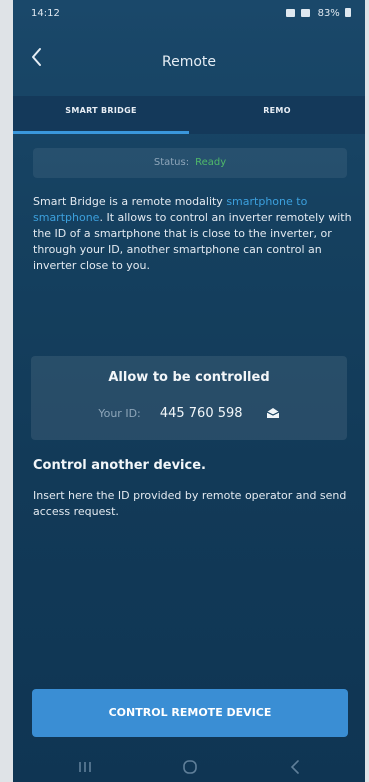 The height and width of the screenshot is (782, 369). I want to click on signal-icon, so click(306, 13).